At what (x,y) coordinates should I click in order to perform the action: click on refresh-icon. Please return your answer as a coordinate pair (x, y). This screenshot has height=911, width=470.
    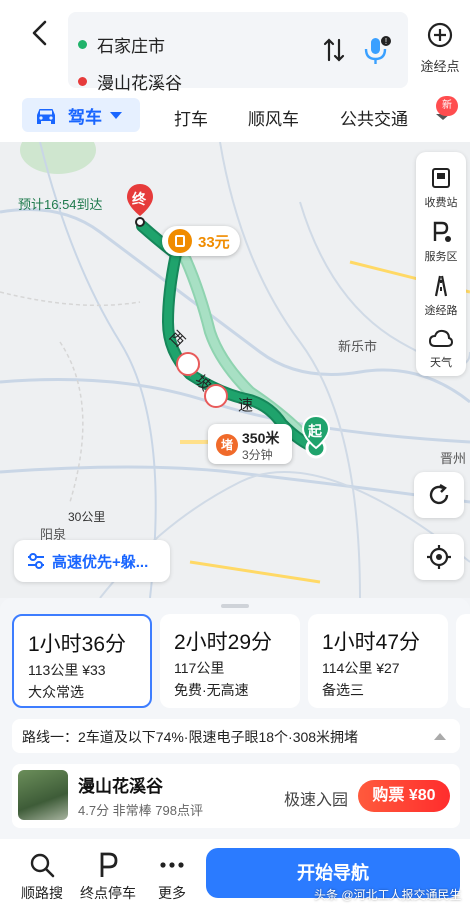
    Looking at the image, I should click on (439, 494).